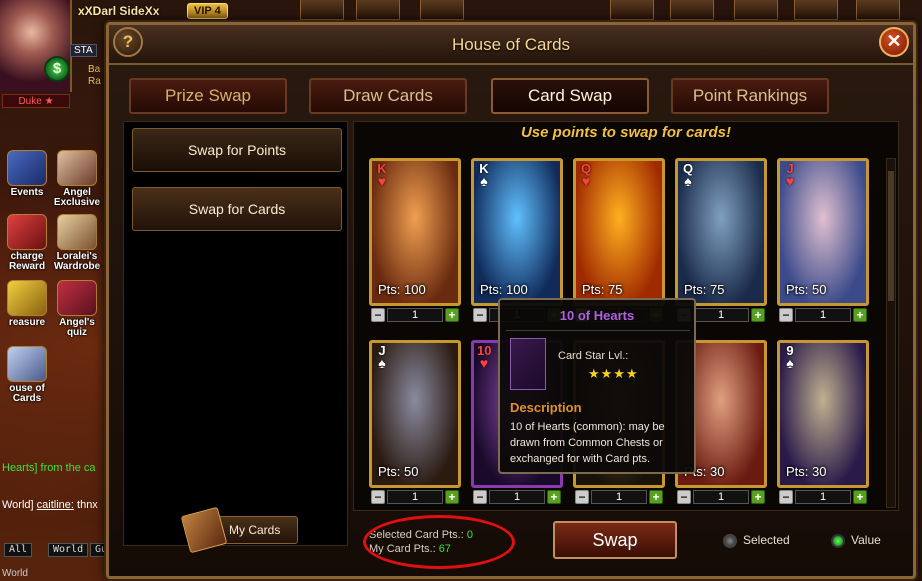 This screenshot has height=581, width=922. I want to click on card-item: K ♥ Pts: 100 −1 +, so click(415, 242).